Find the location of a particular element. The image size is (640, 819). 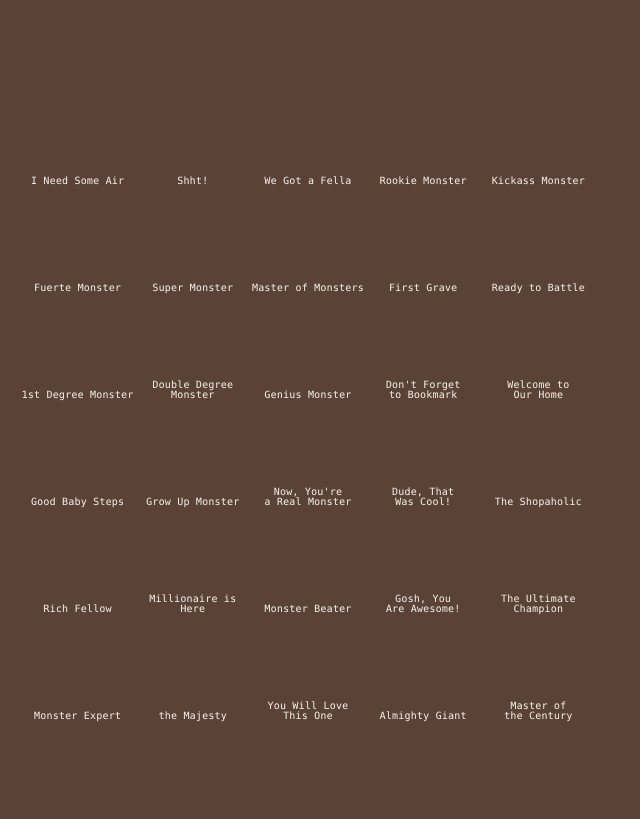

achievement-title: I Need Some Air is located at coordinates (77, 181).